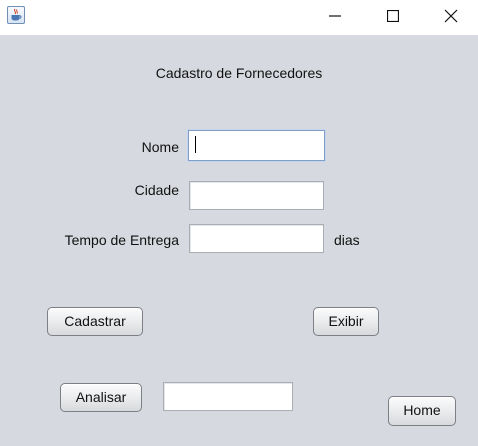 Image resolution: width=478 pixels, height=446 pixels. I want to click on home-button: Home, so click(422, 411).